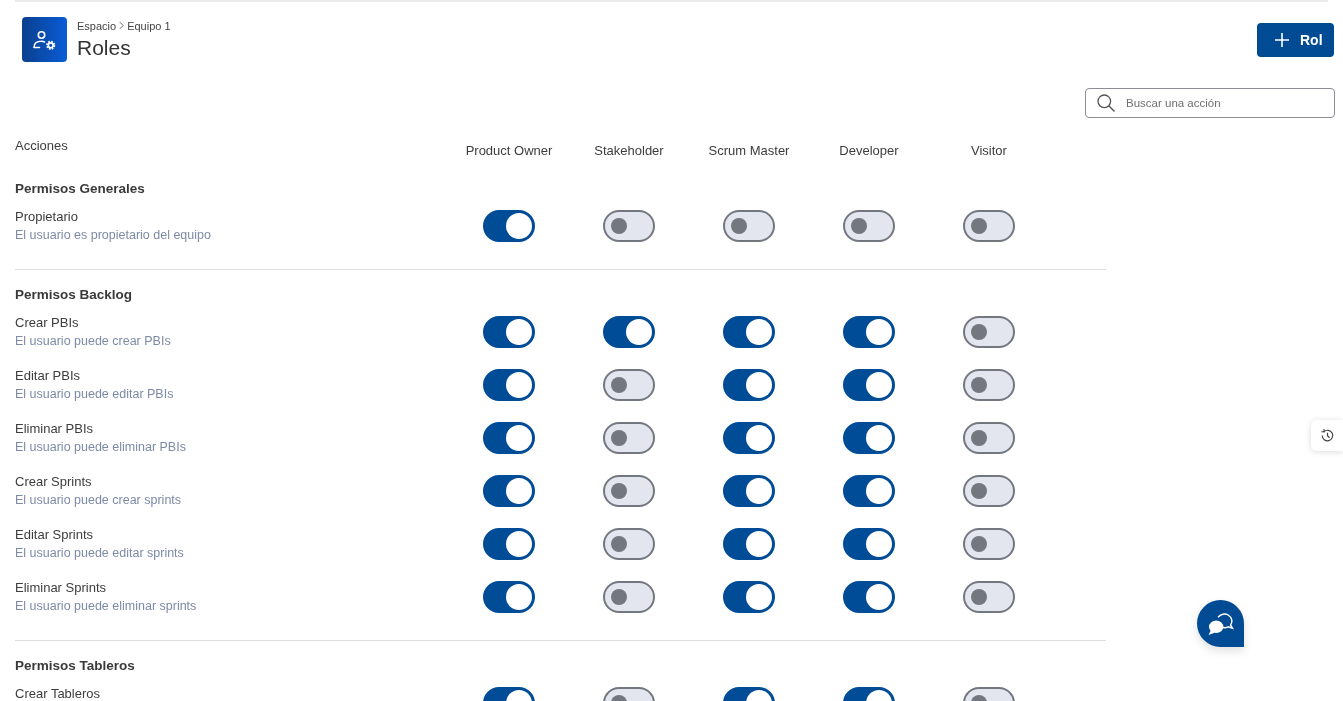 Image resolution: width=1343 pixels, height=701 pixels. I want to click on column-header: Stakeholder, so click(629, 151).